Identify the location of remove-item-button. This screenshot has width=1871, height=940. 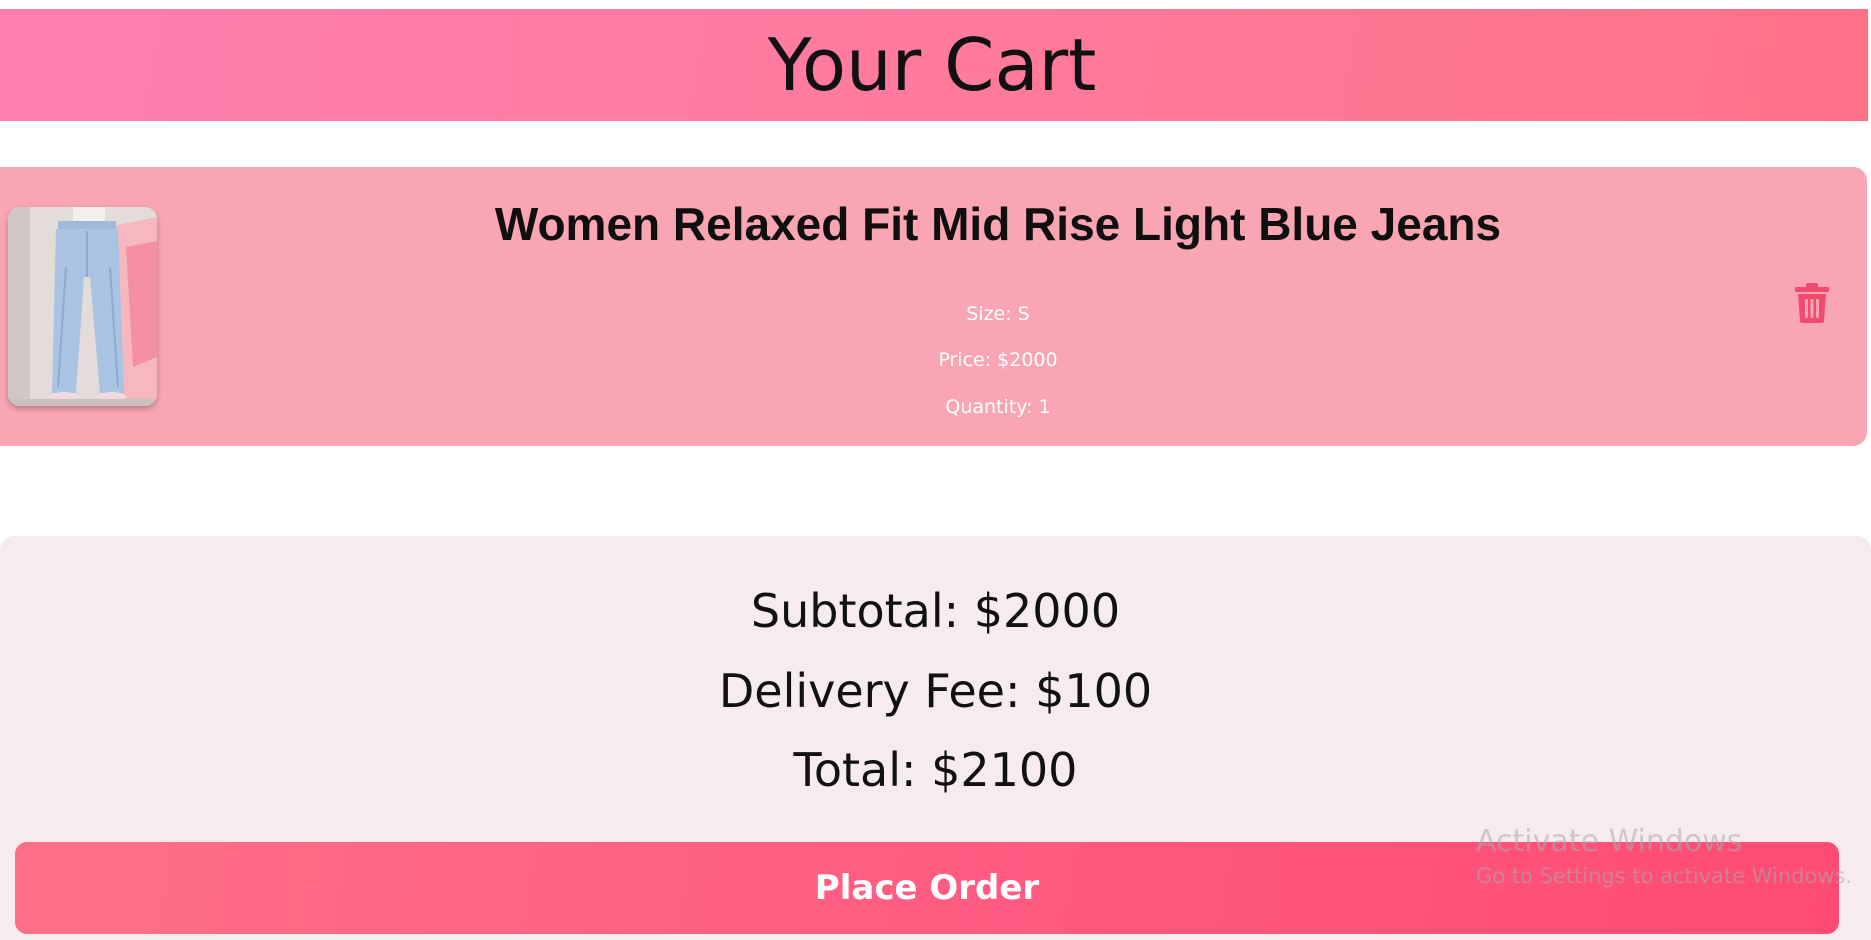
(1812, 303).